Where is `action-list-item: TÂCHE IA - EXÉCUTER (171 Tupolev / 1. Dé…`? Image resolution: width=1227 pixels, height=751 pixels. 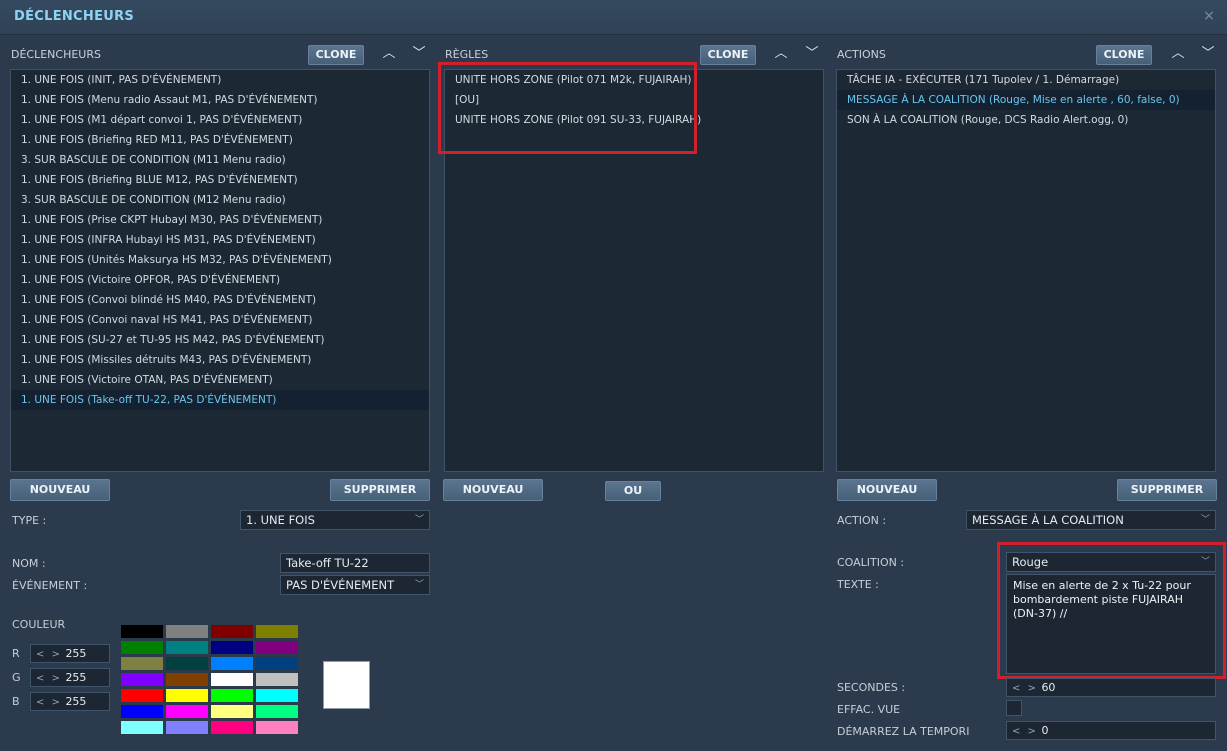
action-list-item: TÂCHE IA - EXÉCUTER (171 Tupolev / 1. Dé… is located at coordinates (1026, 80).